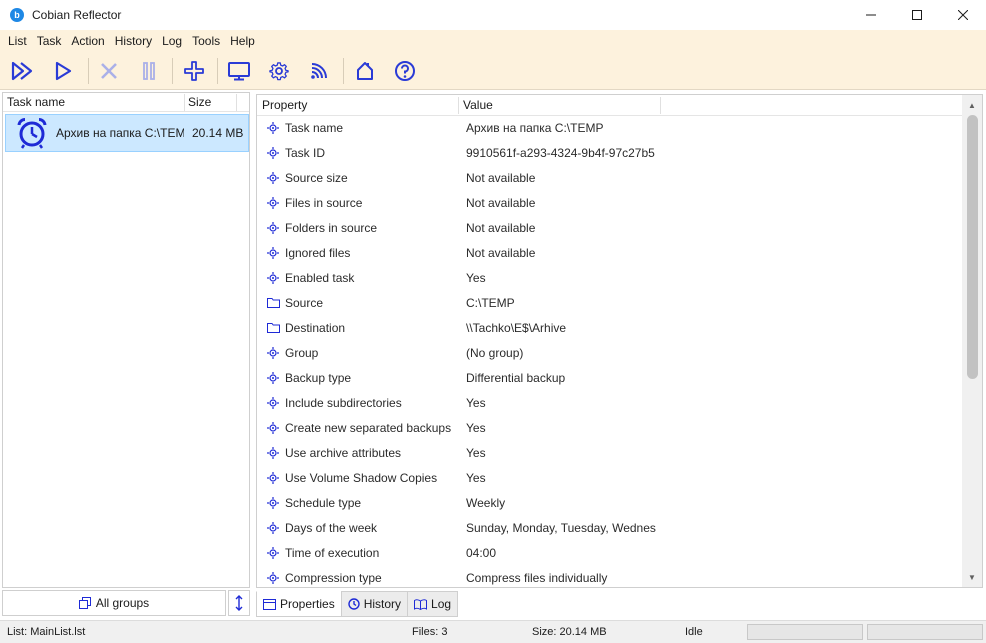 The height and width of the screenshot is (643, 986). What do you see at coordinates (84, 603) in the screenshot?
I see `groups-copy-icon` at bounding box center [84, 603].